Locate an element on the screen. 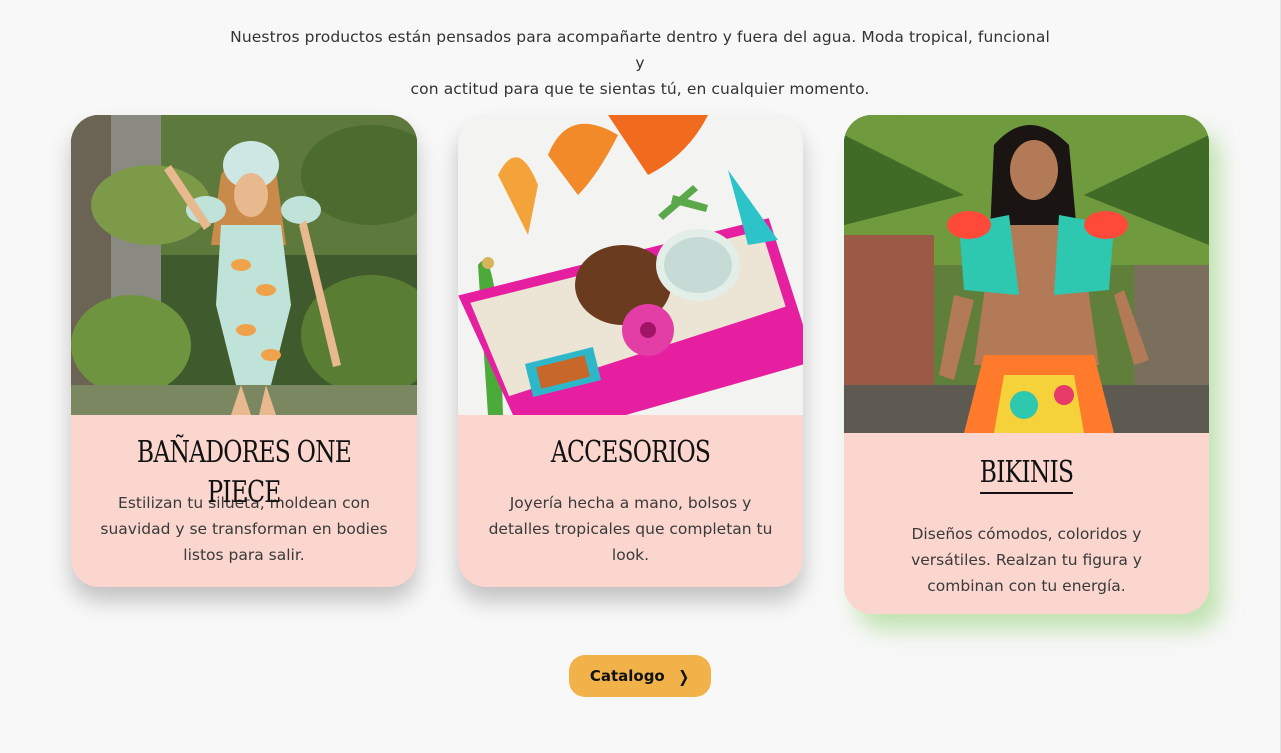 The width and height of the screenshot is (1281, 753). desc-line: listos para salir. is located at coordinates (244, 555).